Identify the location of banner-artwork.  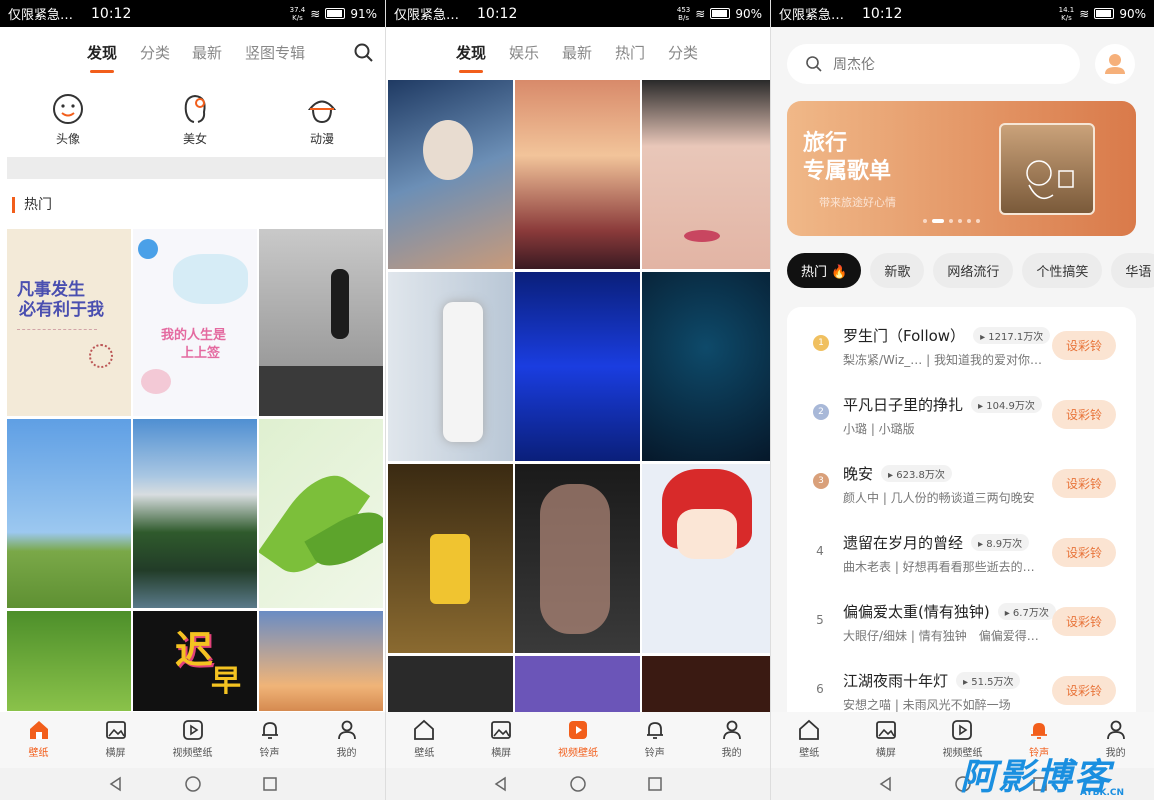
(1047, 169).